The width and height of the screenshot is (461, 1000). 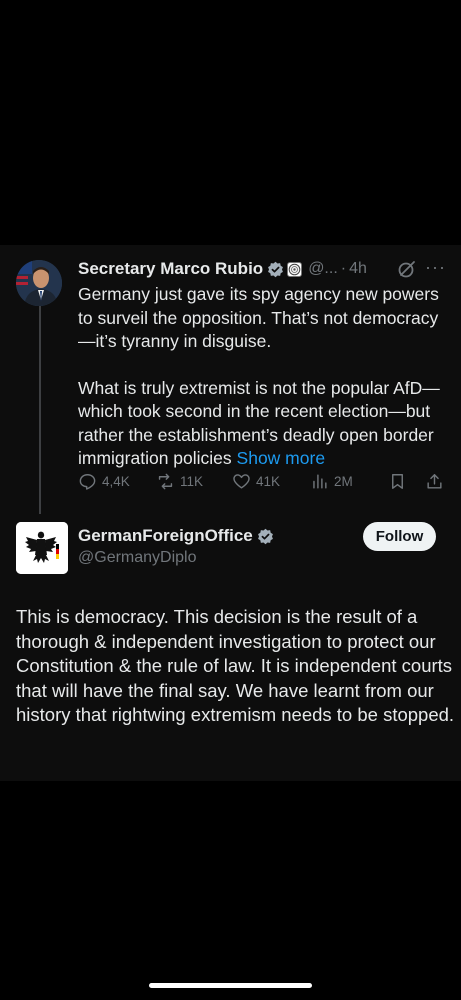 What do you see at coordinates (241, 481) in the screenshot?
I see `like-icon` at bounding box center [241, 481].